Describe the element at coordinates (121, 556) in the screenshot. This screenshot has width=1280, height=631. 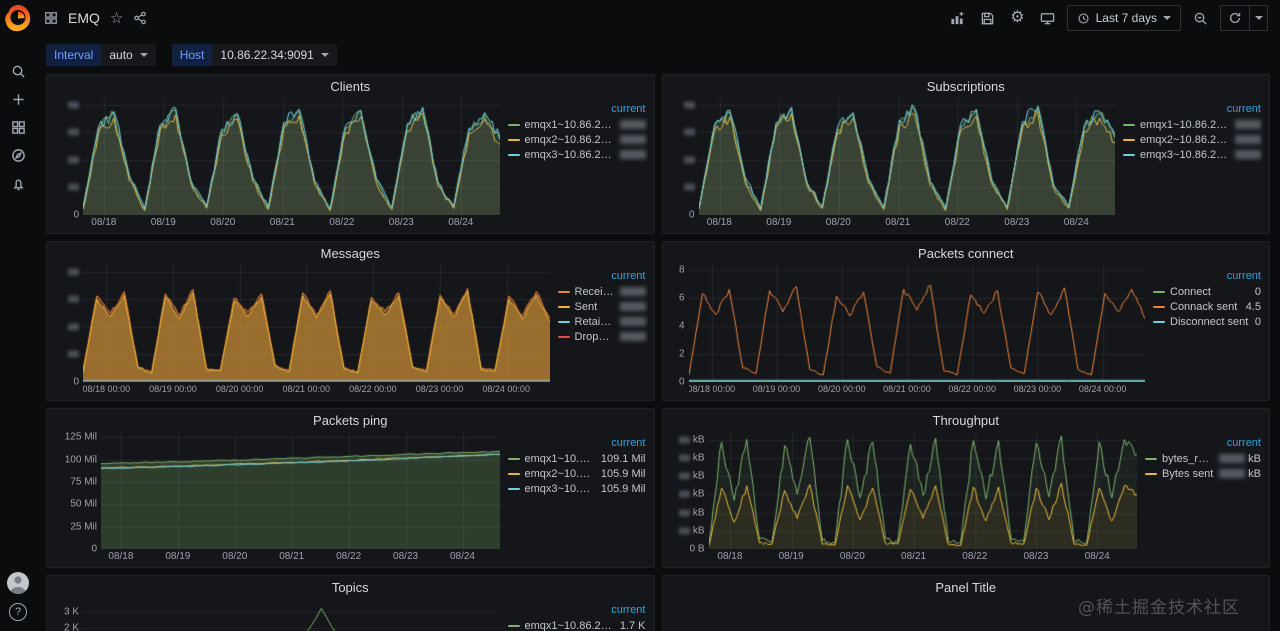
I see `x-tick: 08/18` at that location.